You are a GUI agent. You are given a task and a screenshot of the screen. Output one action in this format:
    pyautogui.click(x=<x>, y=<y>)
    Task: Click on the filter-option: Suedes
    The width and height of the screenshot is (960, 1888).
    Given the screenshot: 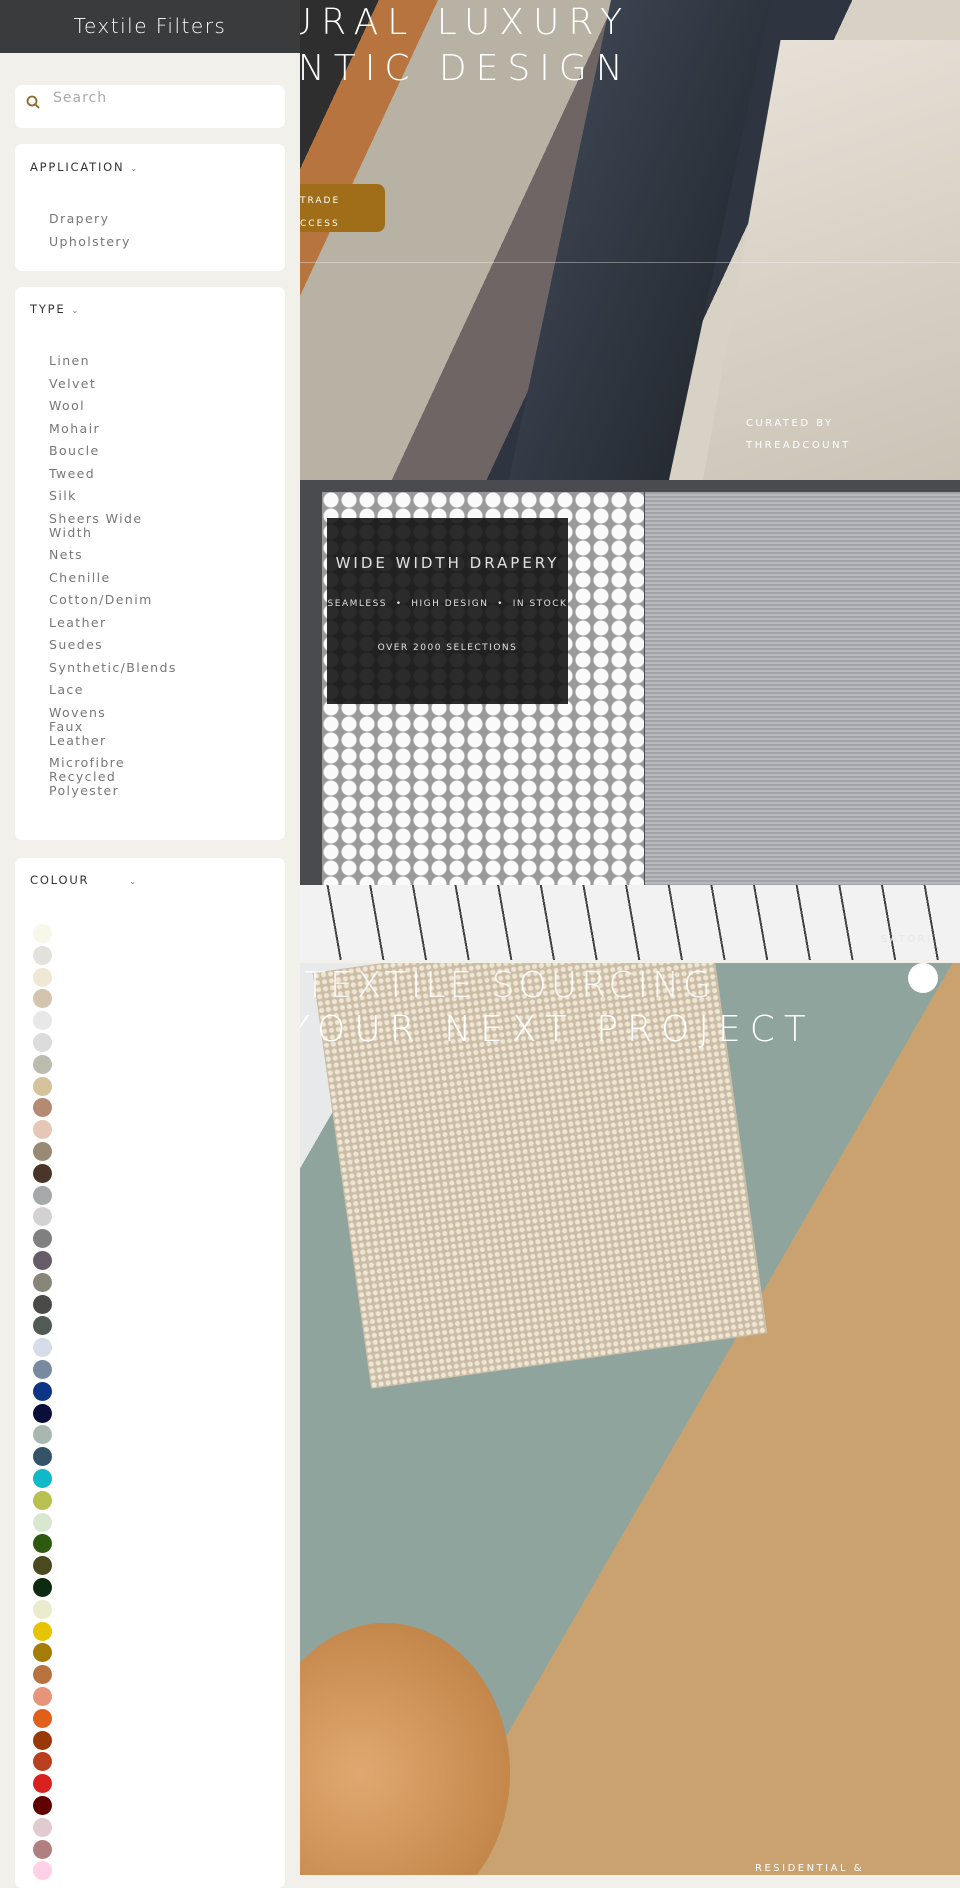 What is the action you would take?
    pyautogui.click(x=96, y=645)
    